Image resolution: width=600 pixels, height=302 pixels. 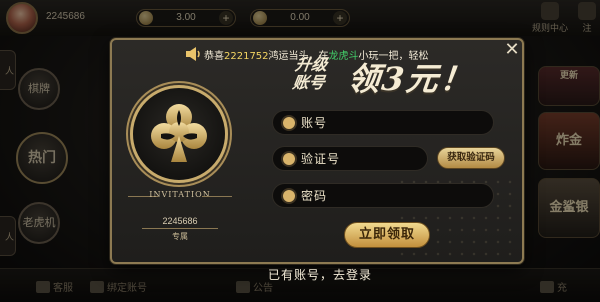 What do you see at coordinates (392, 195) in the screenshot?
I see `password-input` at bounding box center [392, 195].